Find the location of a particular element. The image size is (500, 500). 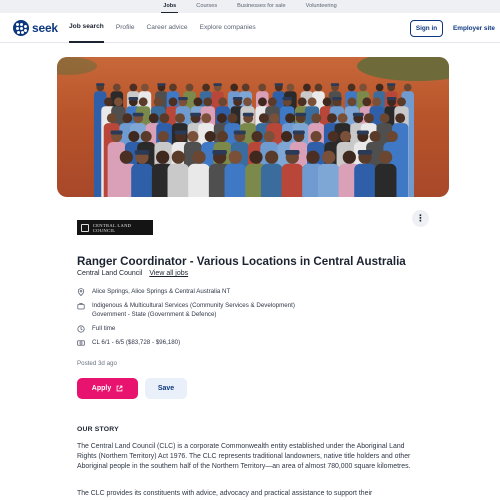

company-name: Central Land Council is located at coordinates (110, 273).